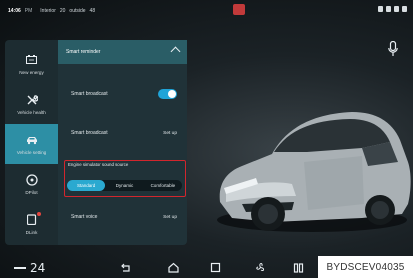 This screenshot has width=413, height=278. I want to click on sound-option-comfortable: Comfortable, so click(163, 185).